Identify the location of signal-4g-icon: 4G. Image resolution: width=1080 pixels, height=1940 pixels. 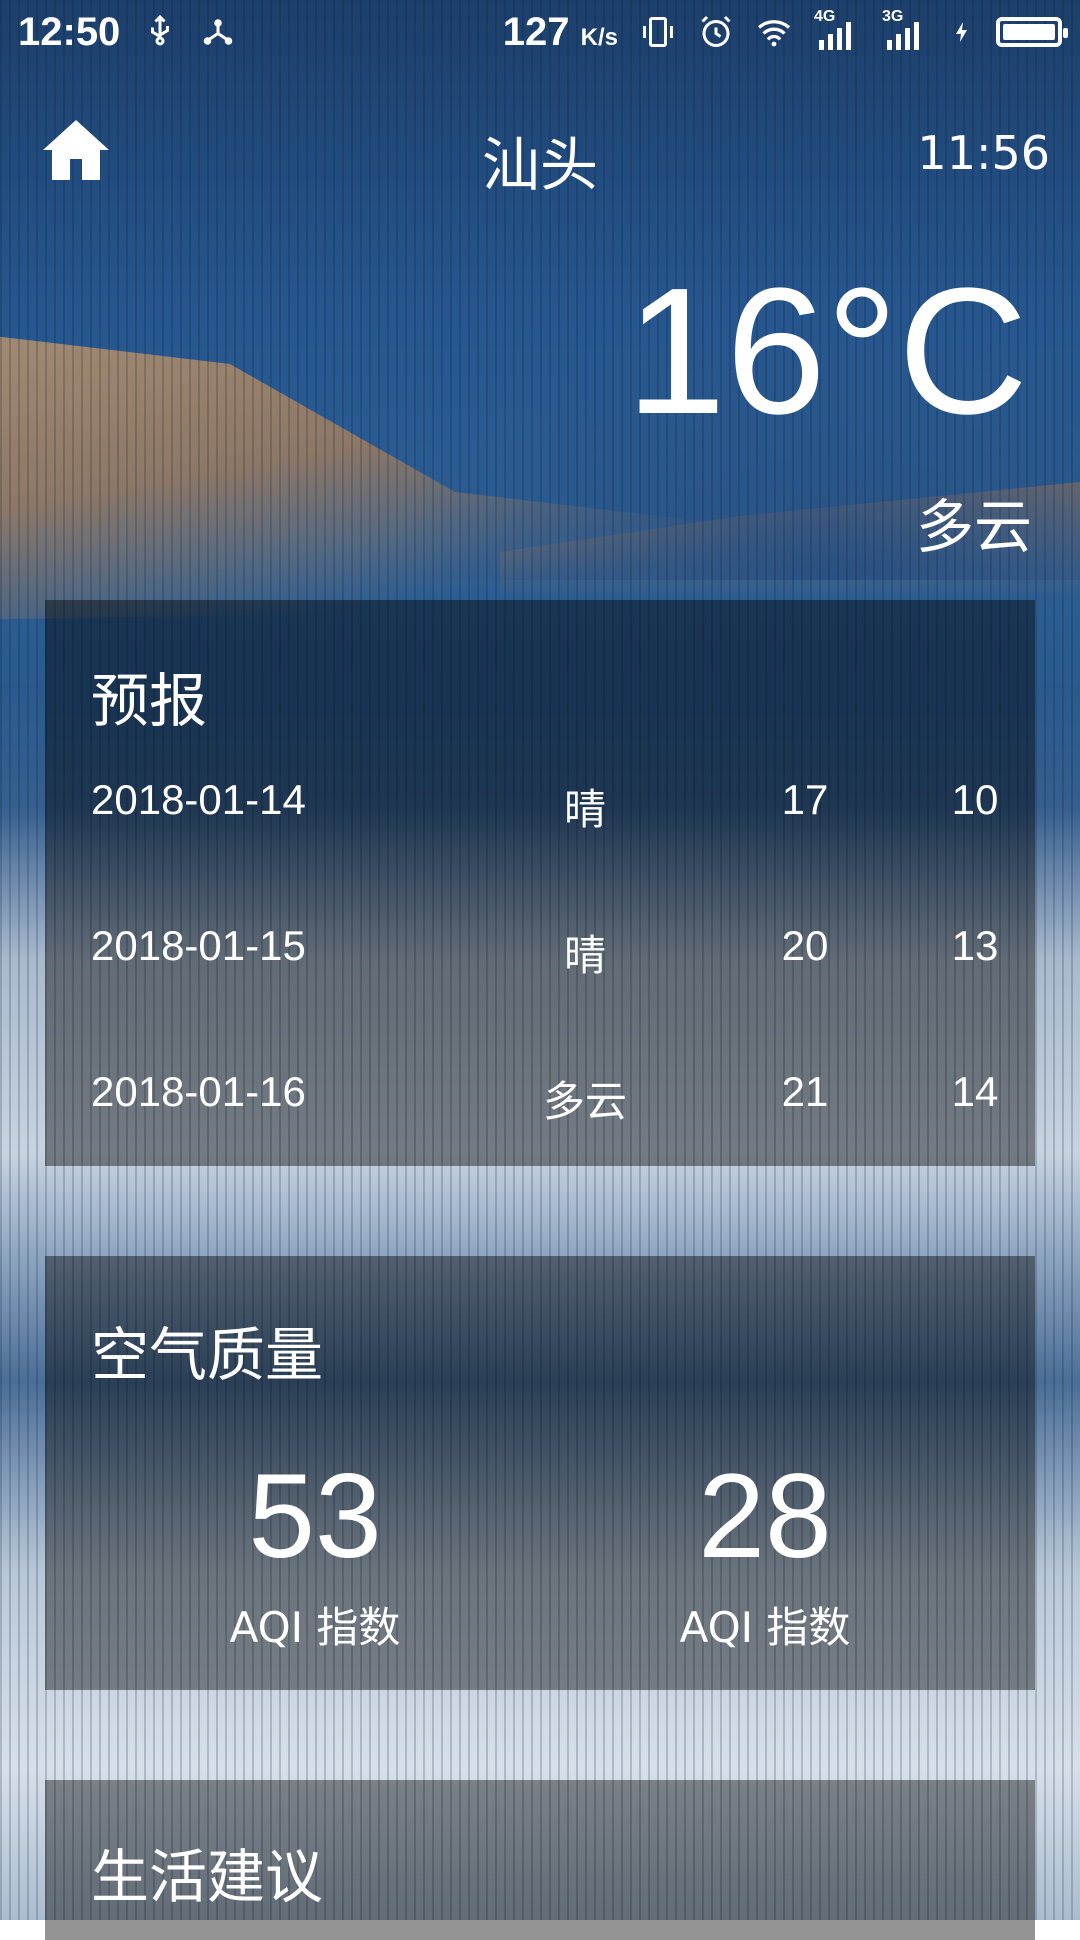
(837, 29).